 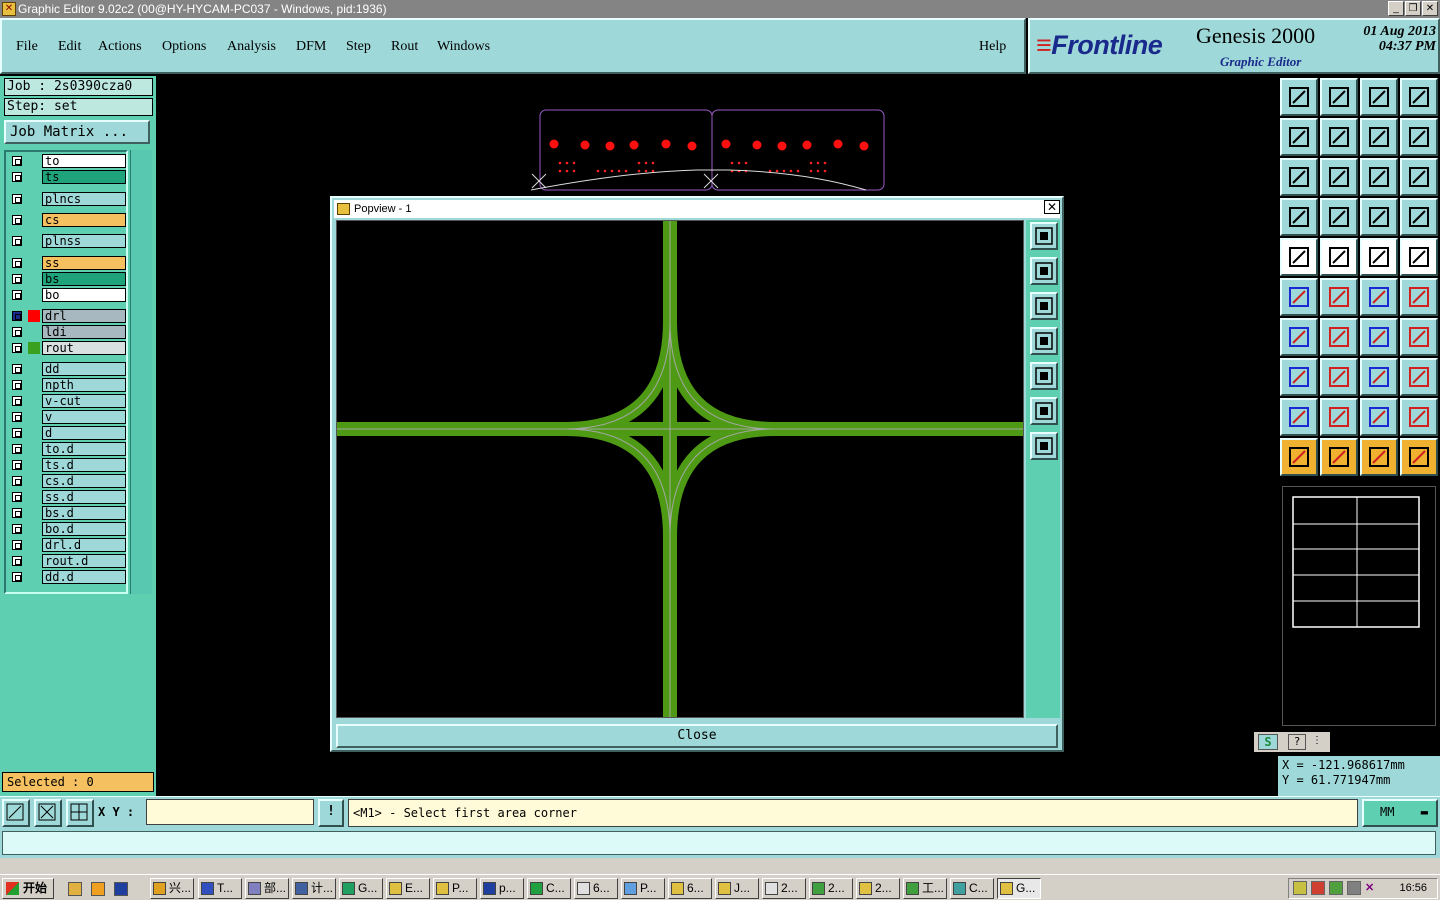 I want to click on measure-icon, so click(x=48, y=813).